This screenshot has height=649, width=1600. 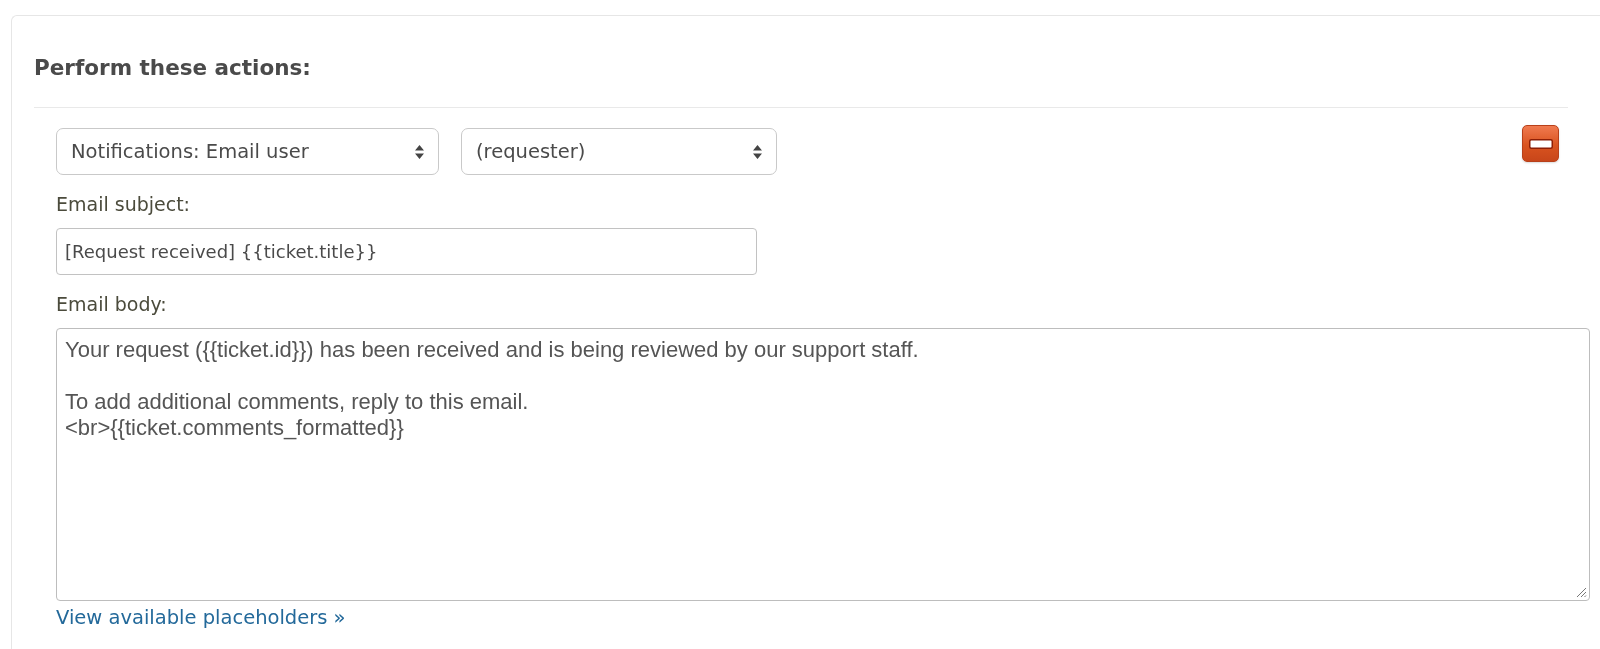 I want to click on field-label: Email body:, so click(x=111, y=304).